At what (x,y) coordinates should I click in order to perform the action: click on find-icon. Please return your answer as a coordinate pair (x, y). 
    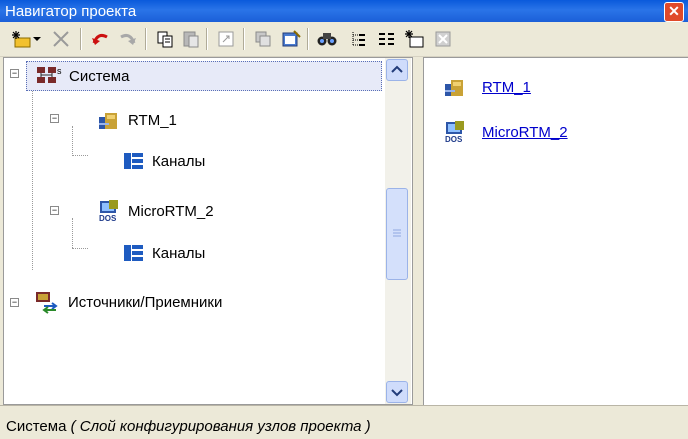
    Looking at the image, I should click on (327, 39).